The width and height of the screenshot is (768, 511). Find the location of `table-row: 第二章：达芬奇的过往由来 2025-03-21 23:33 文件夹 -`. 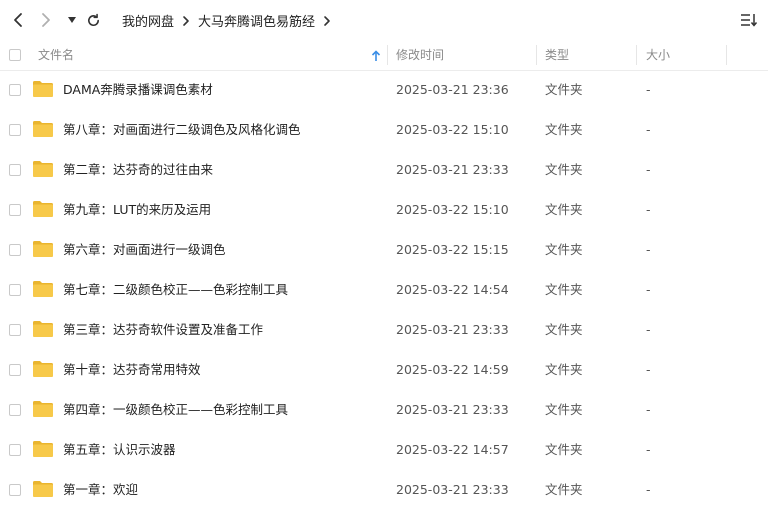

table-row: 第二章：达芬奇的过往由来 2025-03-21 23:33 文件夹 - is located at coordinates (384, 170).